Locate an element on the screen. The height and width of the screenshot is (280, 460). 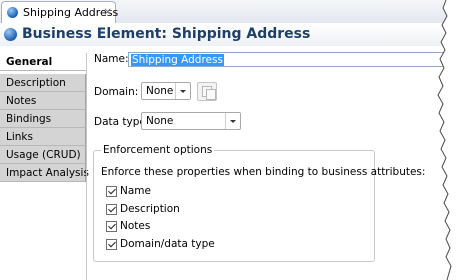
name-input: Shipping Address is located at coordinates (294, 59).